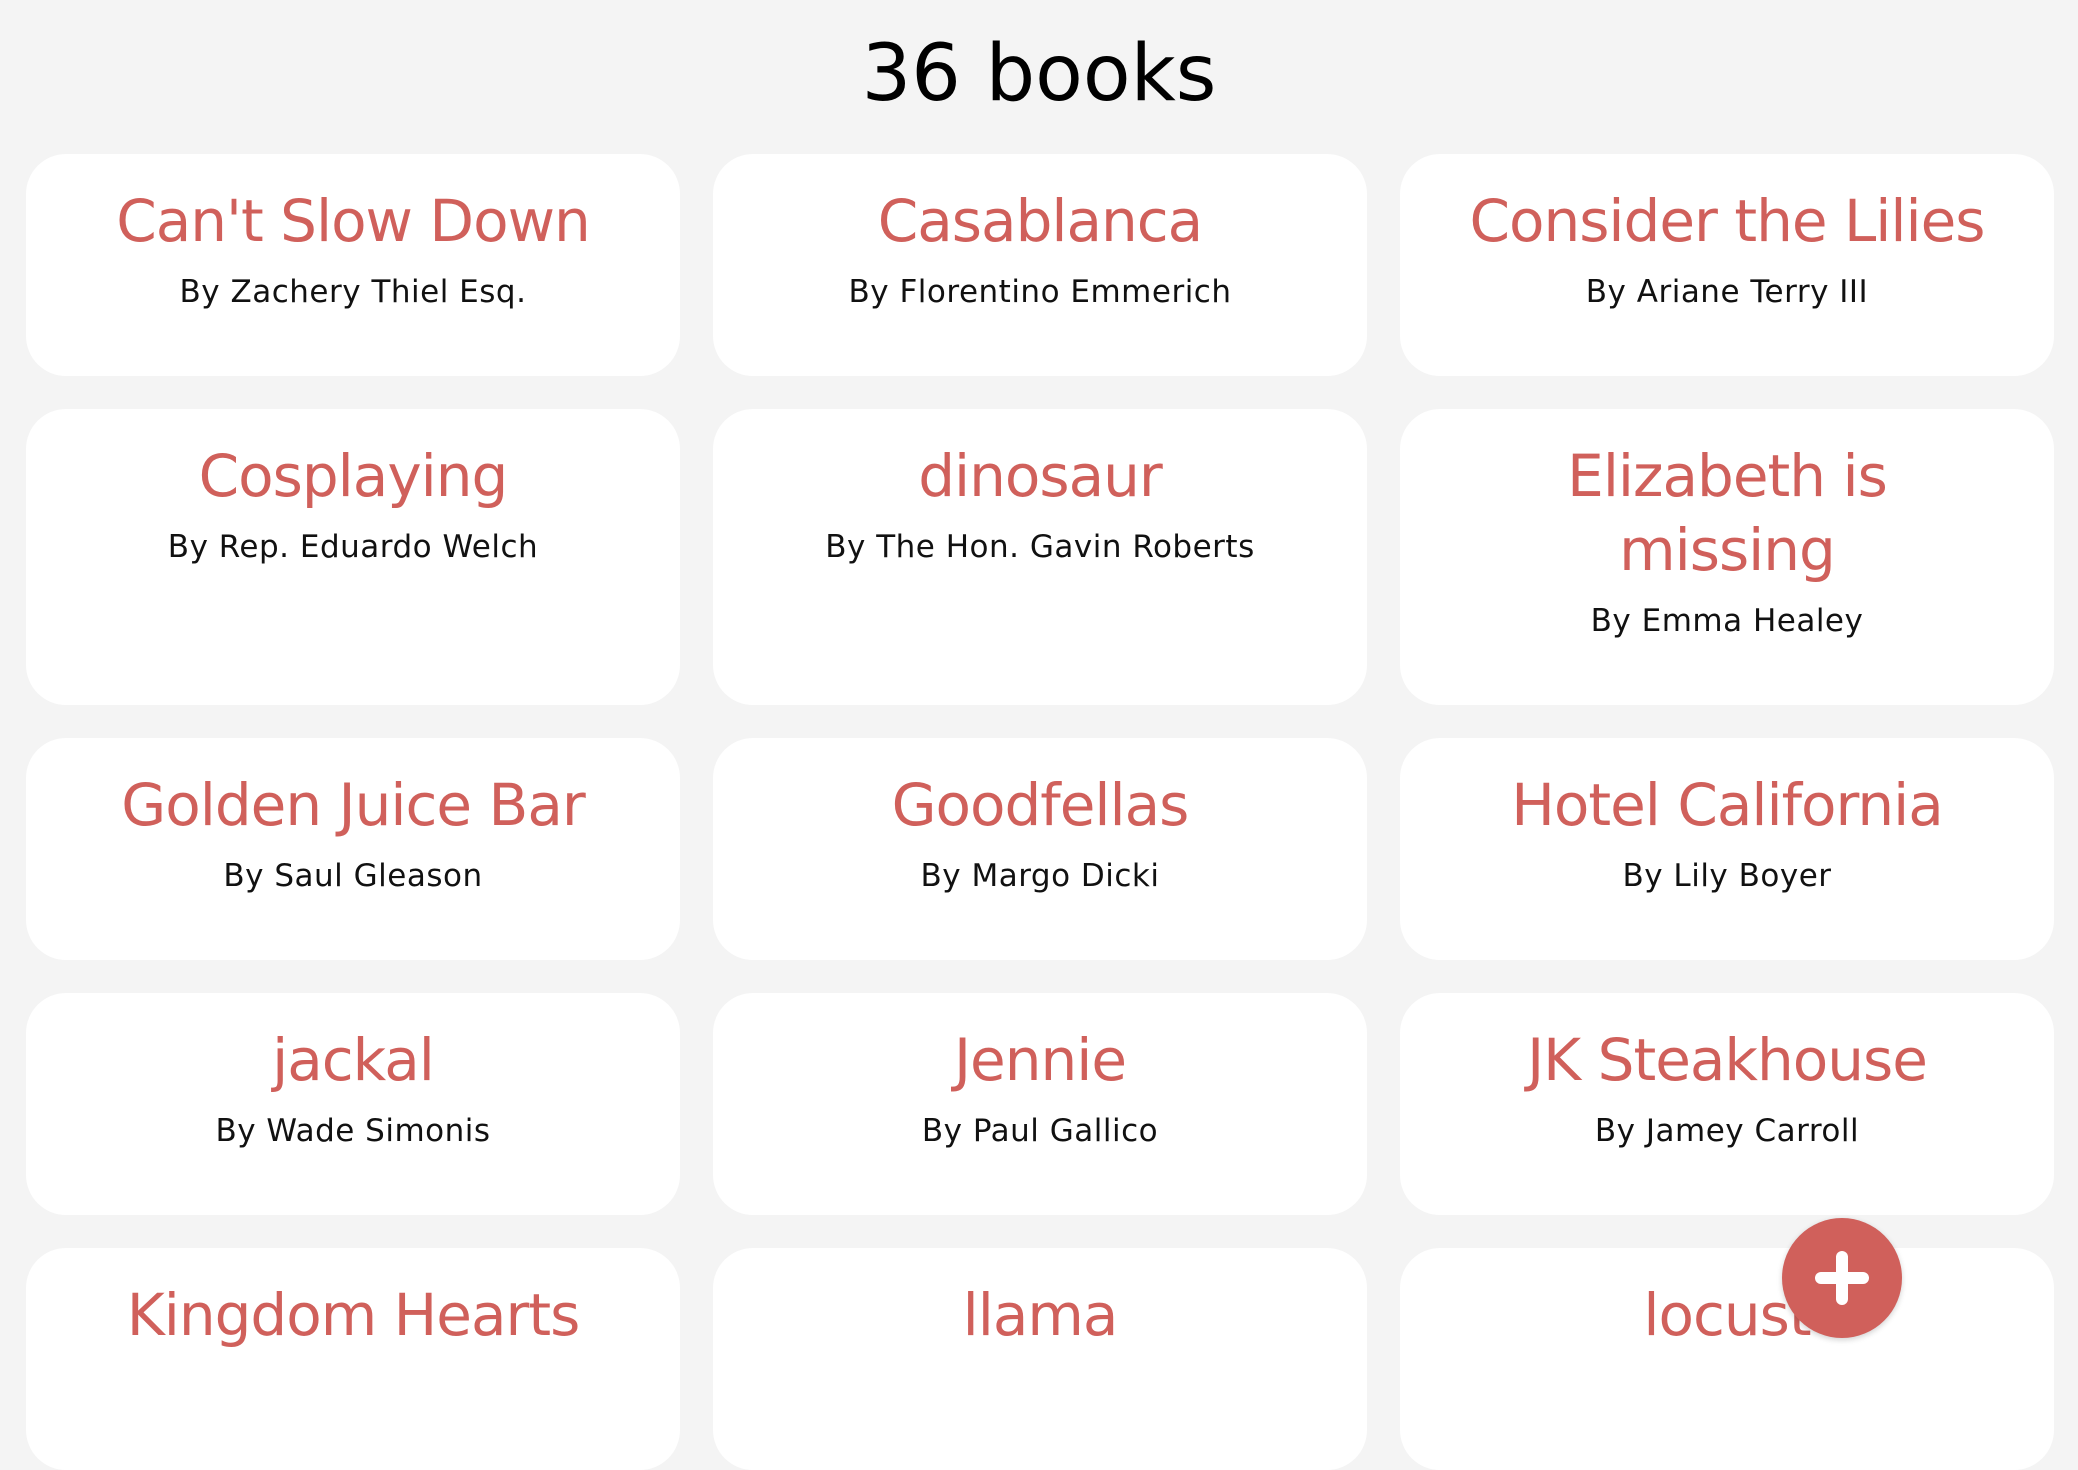 The image size is (2078, 1470). I want to click on book-card: Consider the Lilies By Ariane Terry III, so click(1727, 265).